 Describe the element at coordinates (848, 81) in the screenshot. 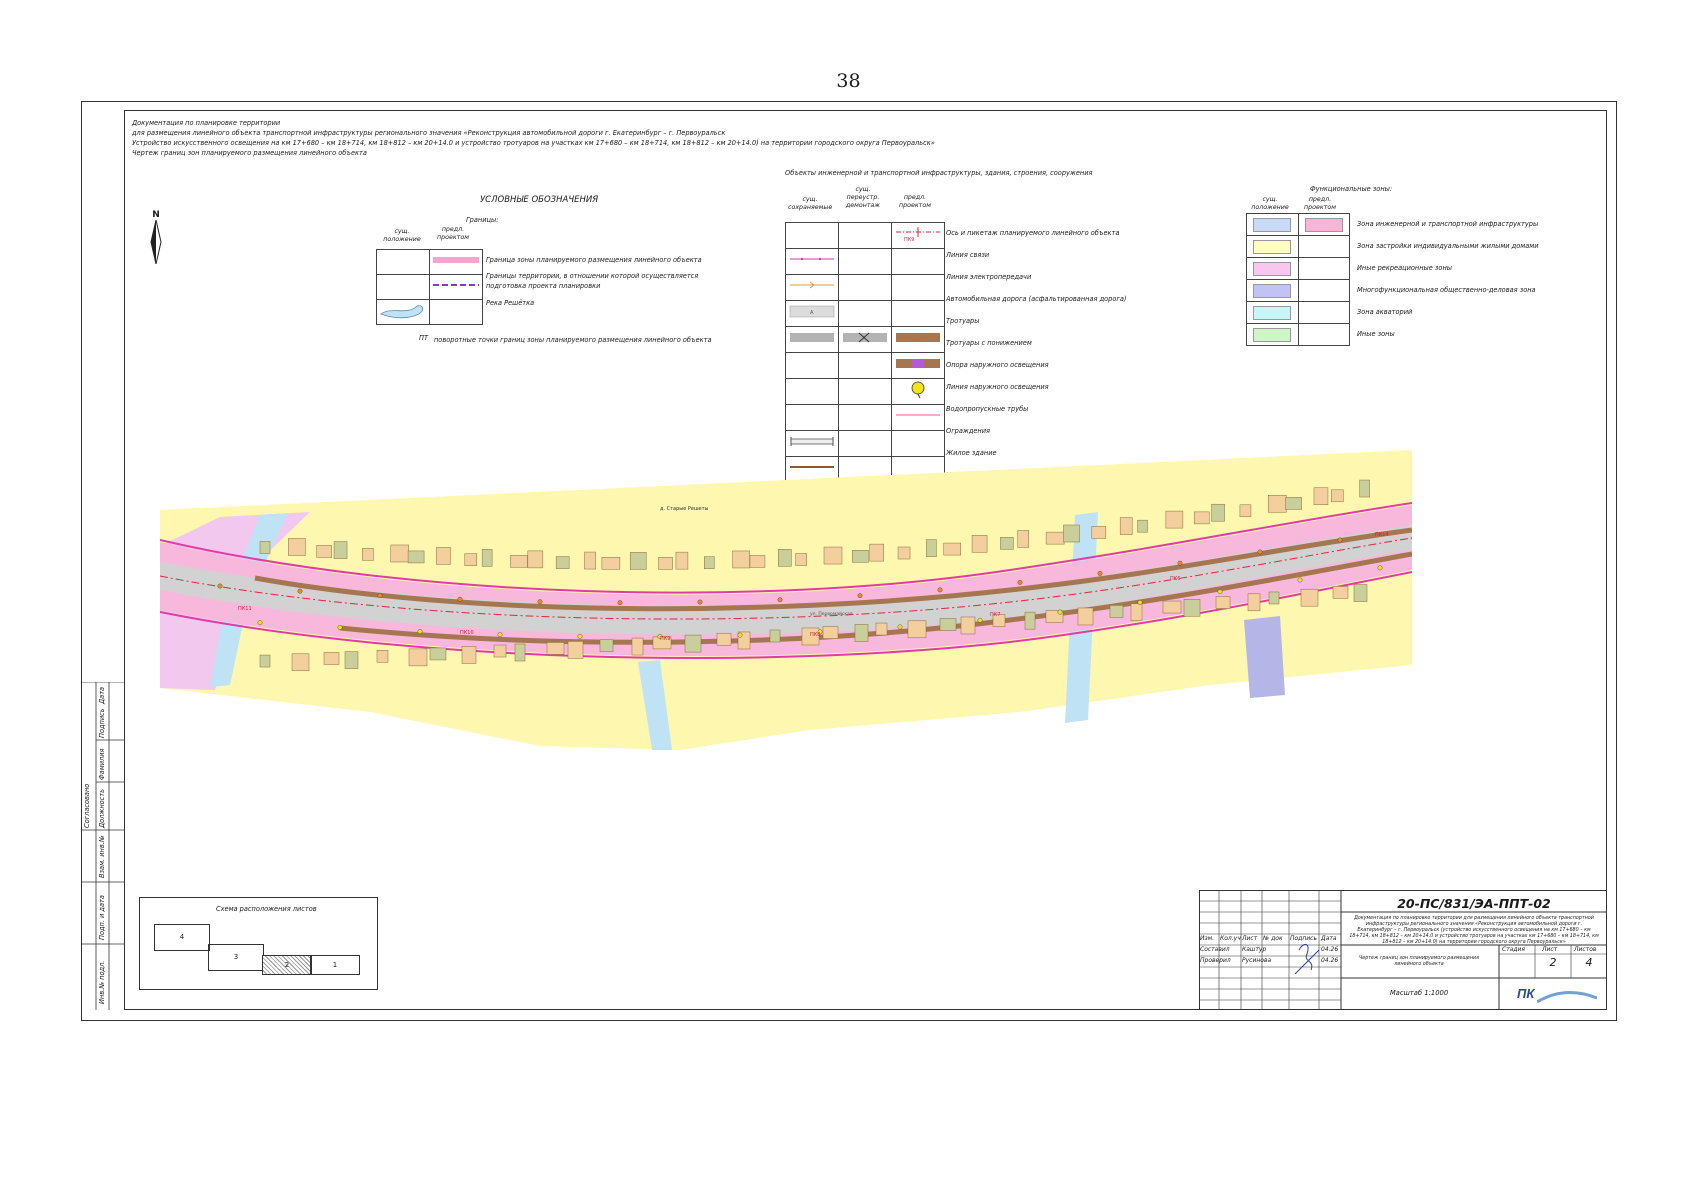

I see `page-number: 38` at that location.